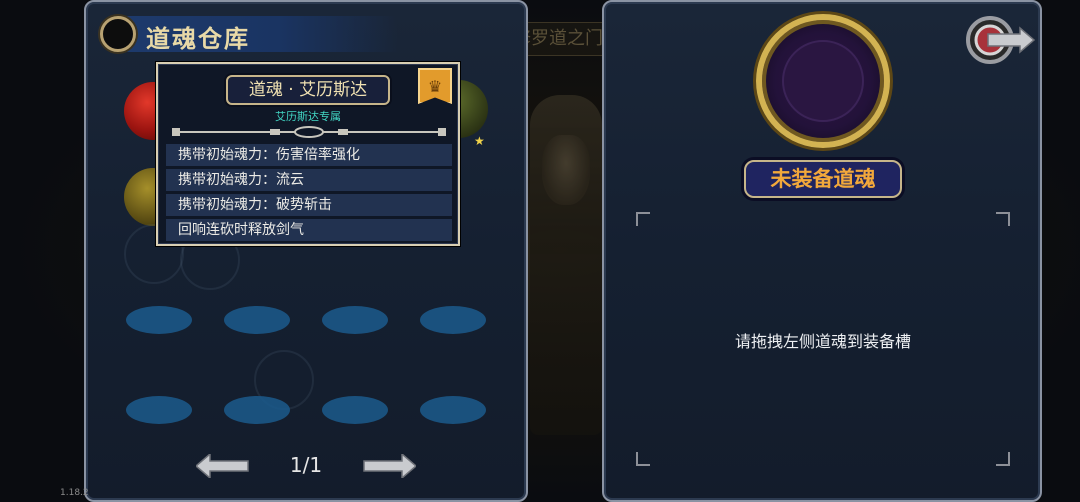 This screenshot has width=1080, height=502. I want to click on equip-status-label: 未装备道魂, so click(823, 179).